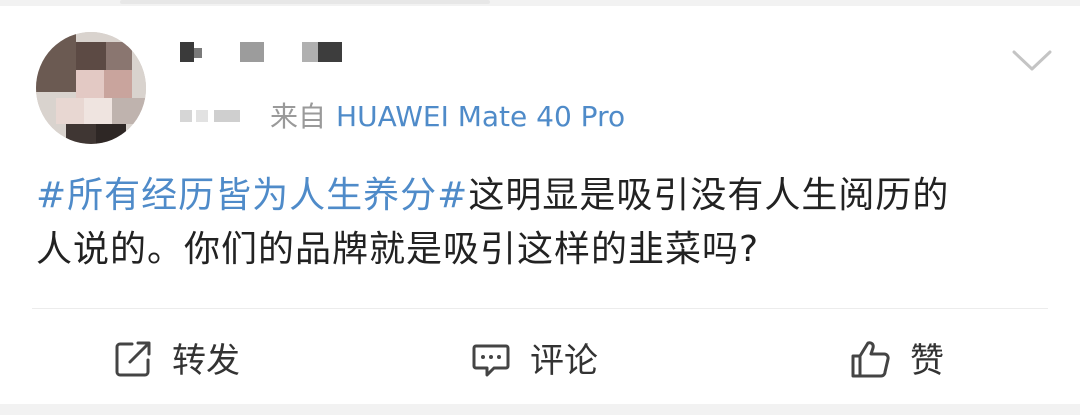 This screenshot has height=415, width=1080. What do you see at coordinates (491, 361) in the screenshot?
I see `comment-bubble-icon` at bounding box center [491, 361].